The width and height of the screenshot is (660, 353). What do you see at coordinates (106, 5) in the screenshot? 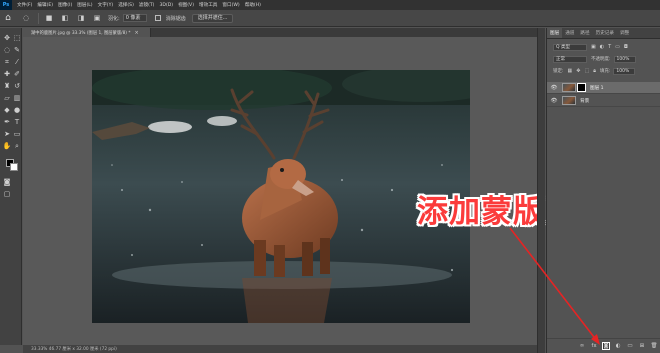
I see `menu-type: 文字(Y)` at bounding box center [106, 5].